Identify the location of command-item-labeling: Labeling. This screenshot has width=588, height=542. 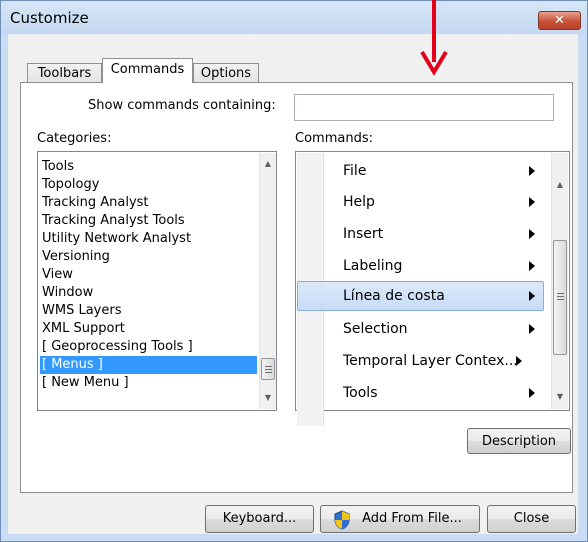
(420, 266).